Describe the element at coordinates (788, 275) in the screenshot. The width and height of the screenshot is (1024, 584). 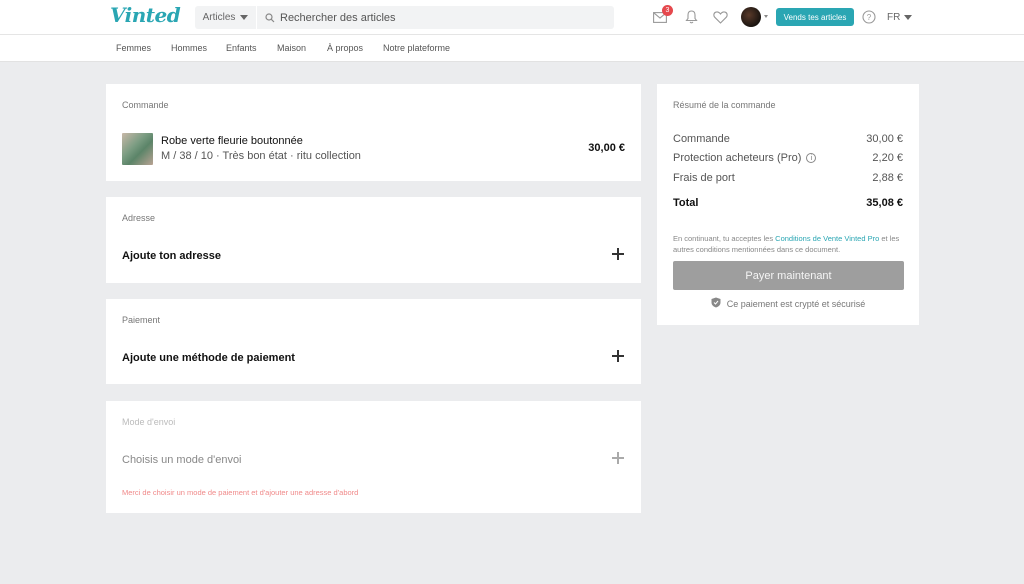
I see `pay-now-button: Payer maintenant` at that location.